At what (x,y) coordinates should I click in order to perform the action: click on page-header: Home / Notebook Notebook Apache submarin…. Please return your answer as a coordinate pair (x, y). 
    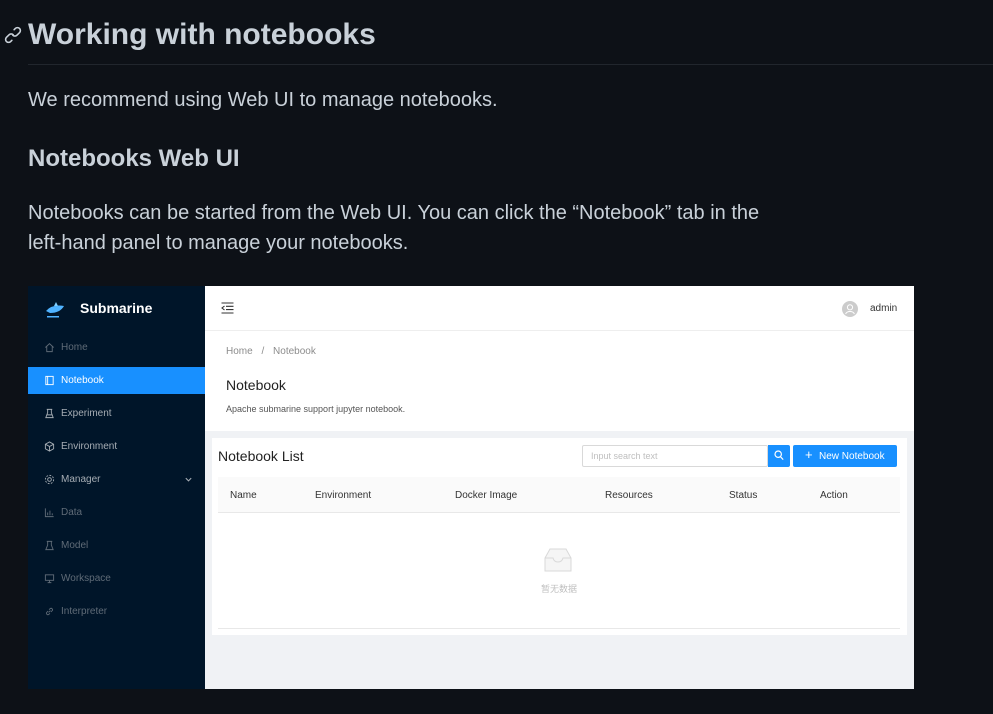
    Looking at the image, I should click on (559, 381).